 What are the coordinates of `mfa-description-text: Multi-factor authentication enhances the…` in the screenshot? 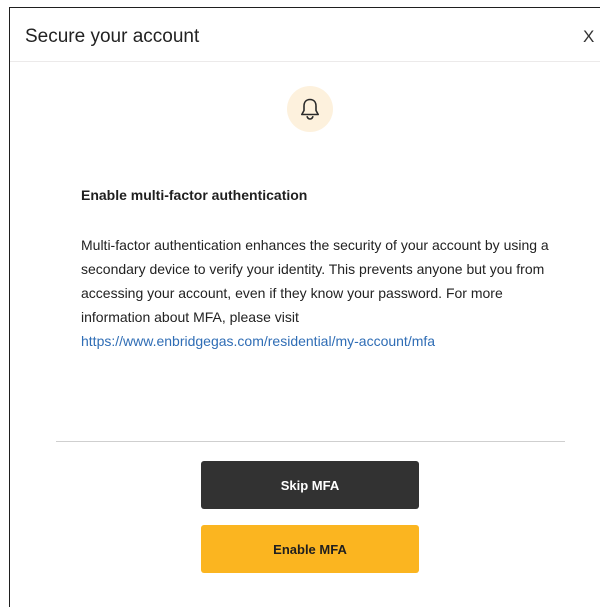 It's located at (315, 281).